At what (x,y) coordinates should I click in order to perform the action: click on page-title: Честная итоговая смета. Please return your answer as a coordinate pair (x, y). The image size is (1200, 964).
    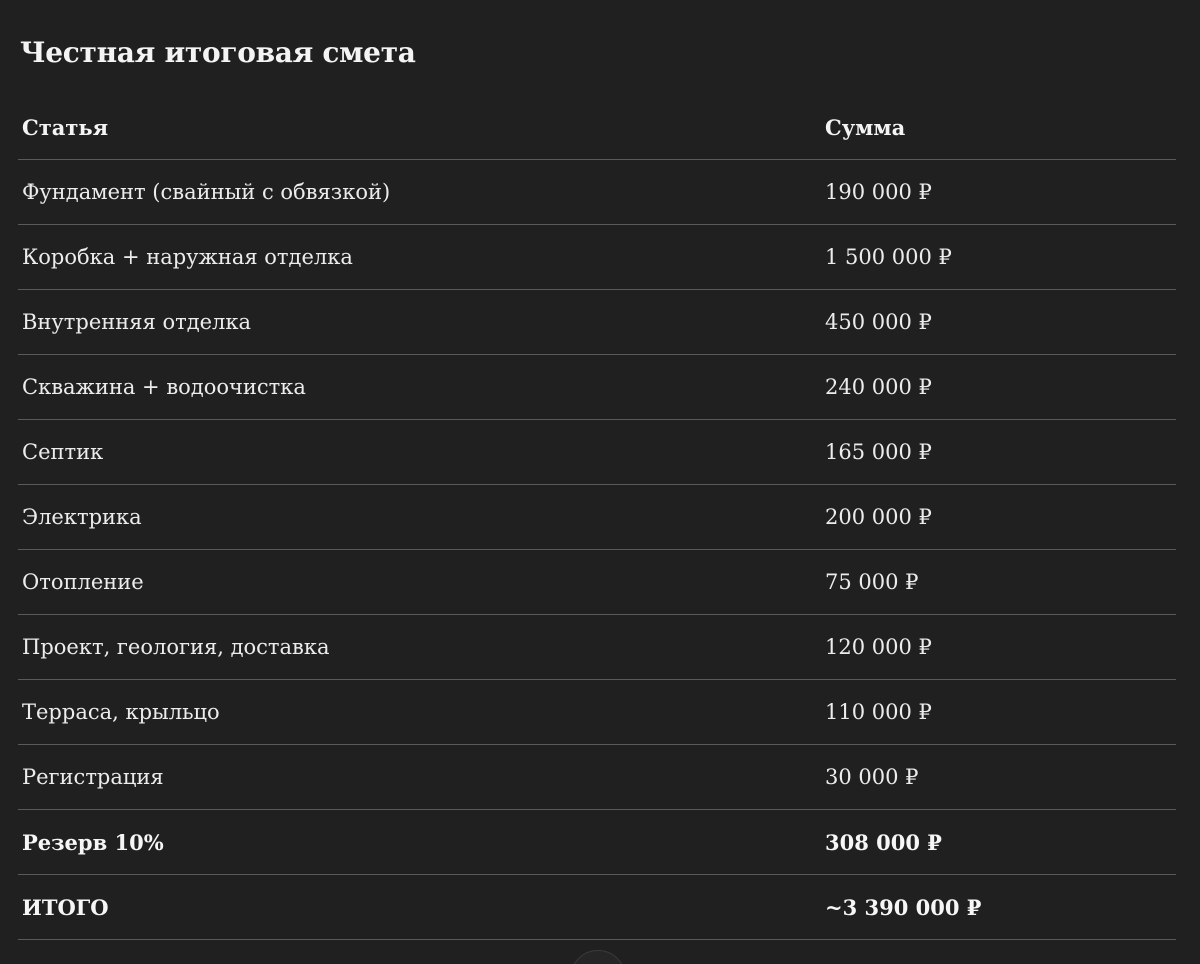
    Looking at the image, I should click on (218, 52).